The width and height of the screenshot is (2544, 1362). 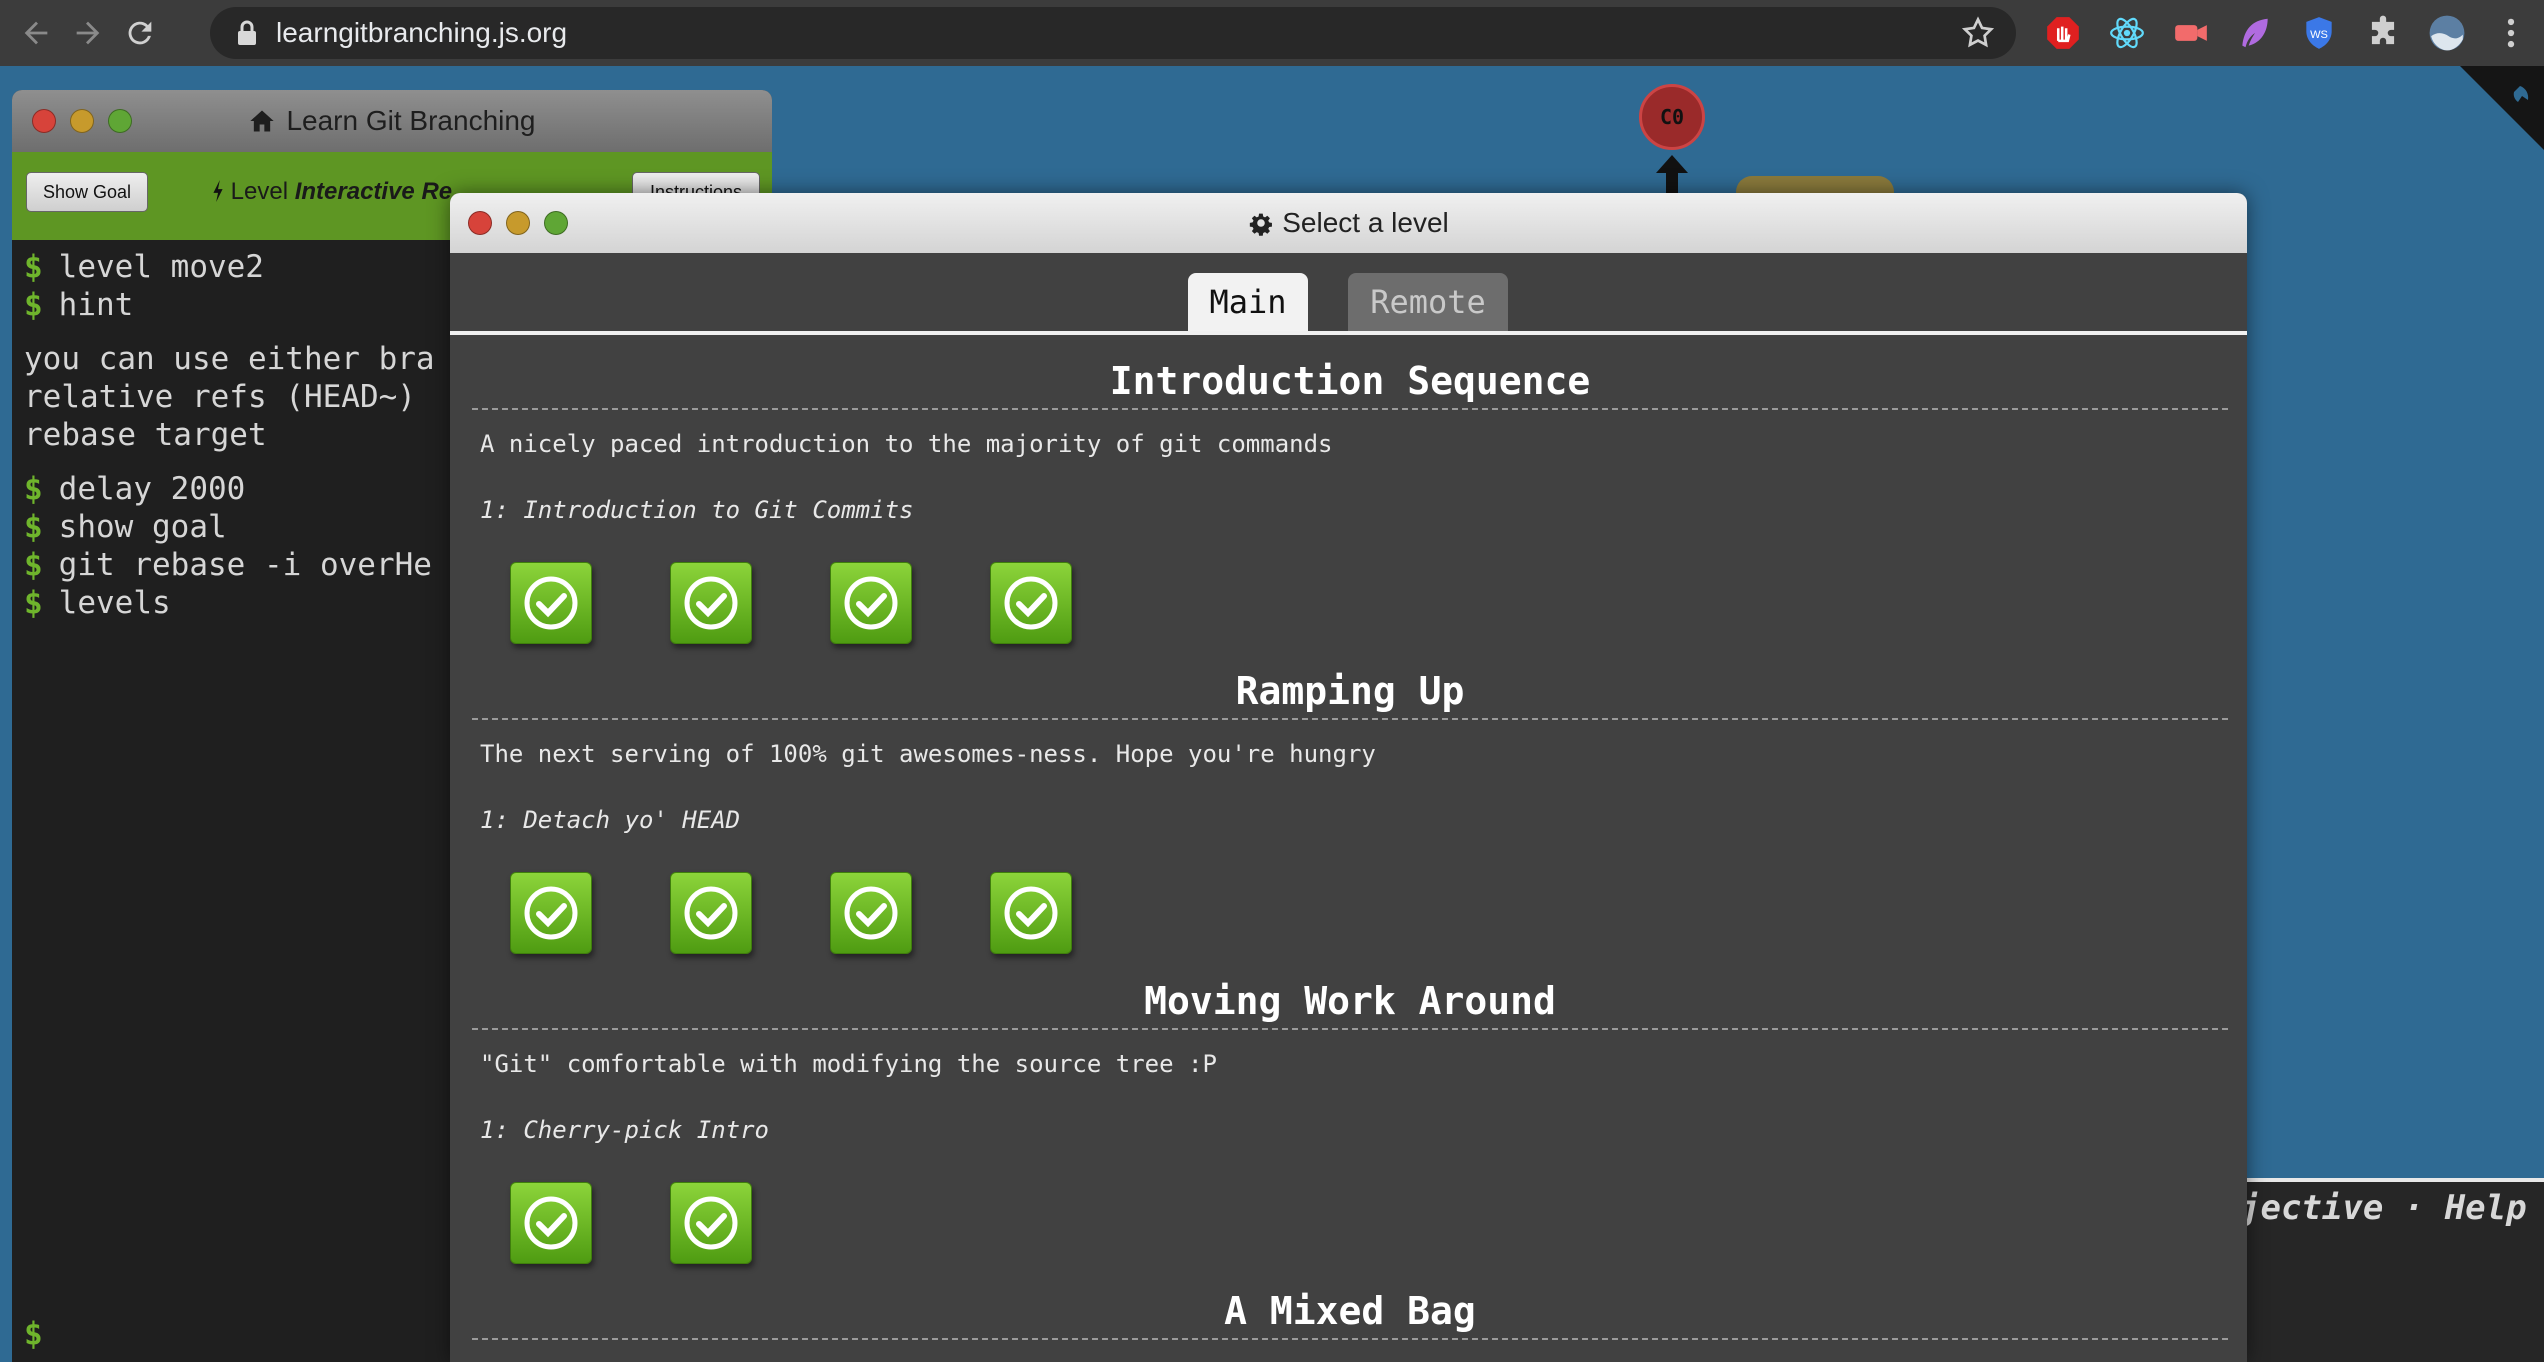 I want to click on sequence-mixed-bag: A Mixed Bag, so click(x=1350, y=1313).